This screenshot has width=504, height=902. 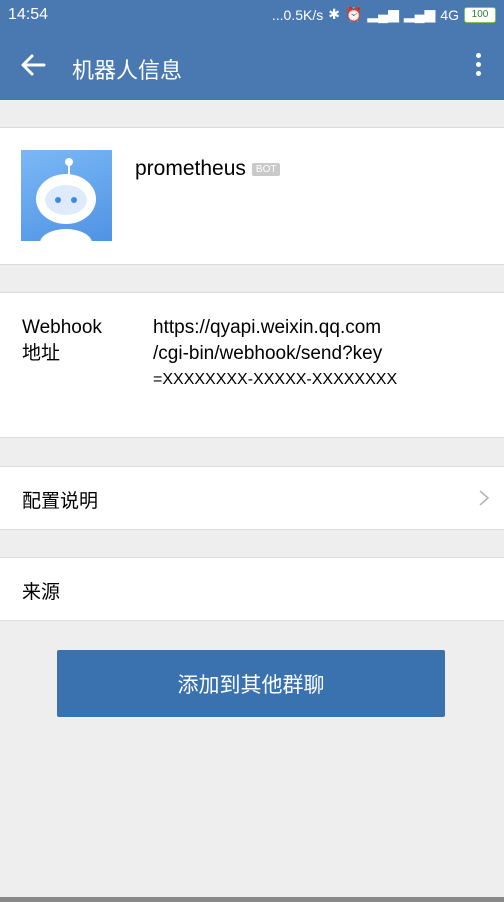 I want to click on webhook-label-line2: 地址, so click(x=41, y=353).